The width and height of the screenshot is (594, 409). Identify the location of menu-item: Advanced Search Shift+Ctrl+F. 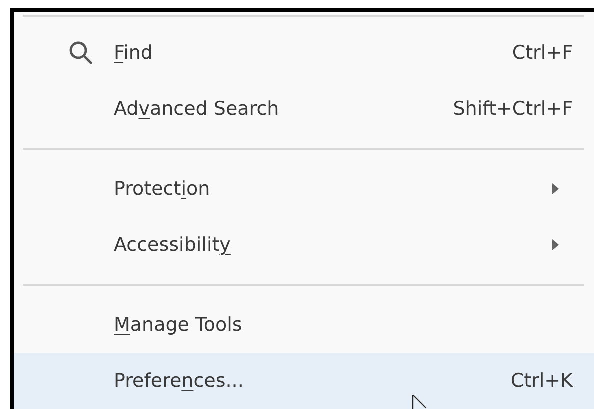
(304, 109).